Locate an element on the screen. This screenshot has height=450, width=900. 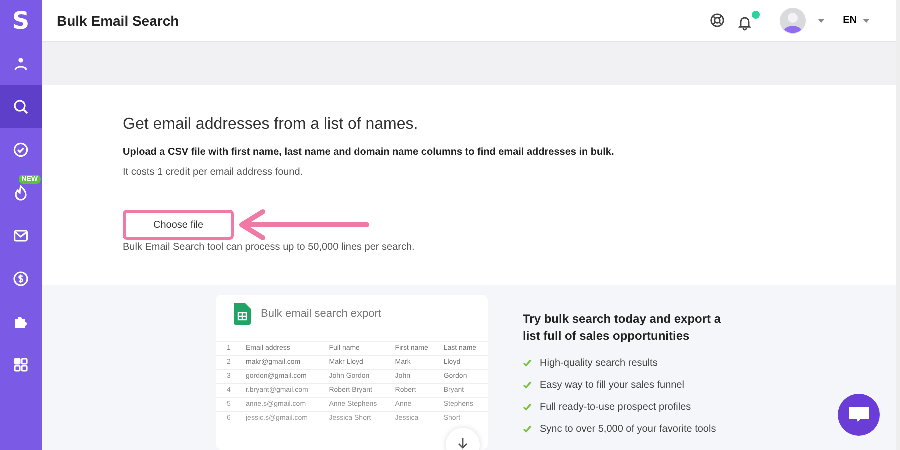
chat-button is located at coordinates (859, 415).